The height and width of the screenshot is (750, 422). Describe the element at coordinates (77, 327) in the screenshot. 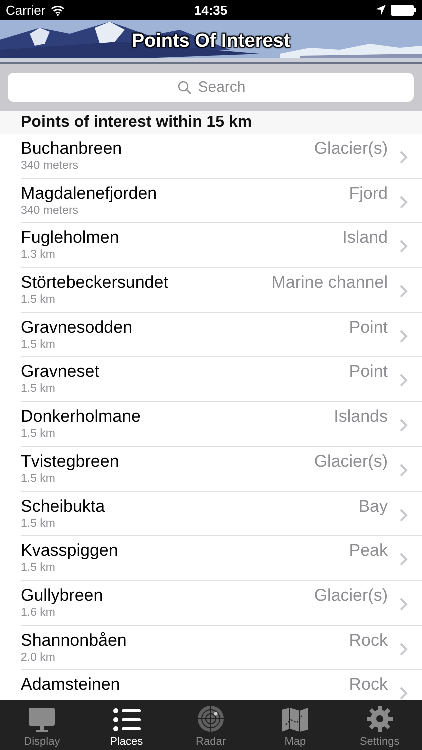

I see `place-name: Gravnesodden` at that location.